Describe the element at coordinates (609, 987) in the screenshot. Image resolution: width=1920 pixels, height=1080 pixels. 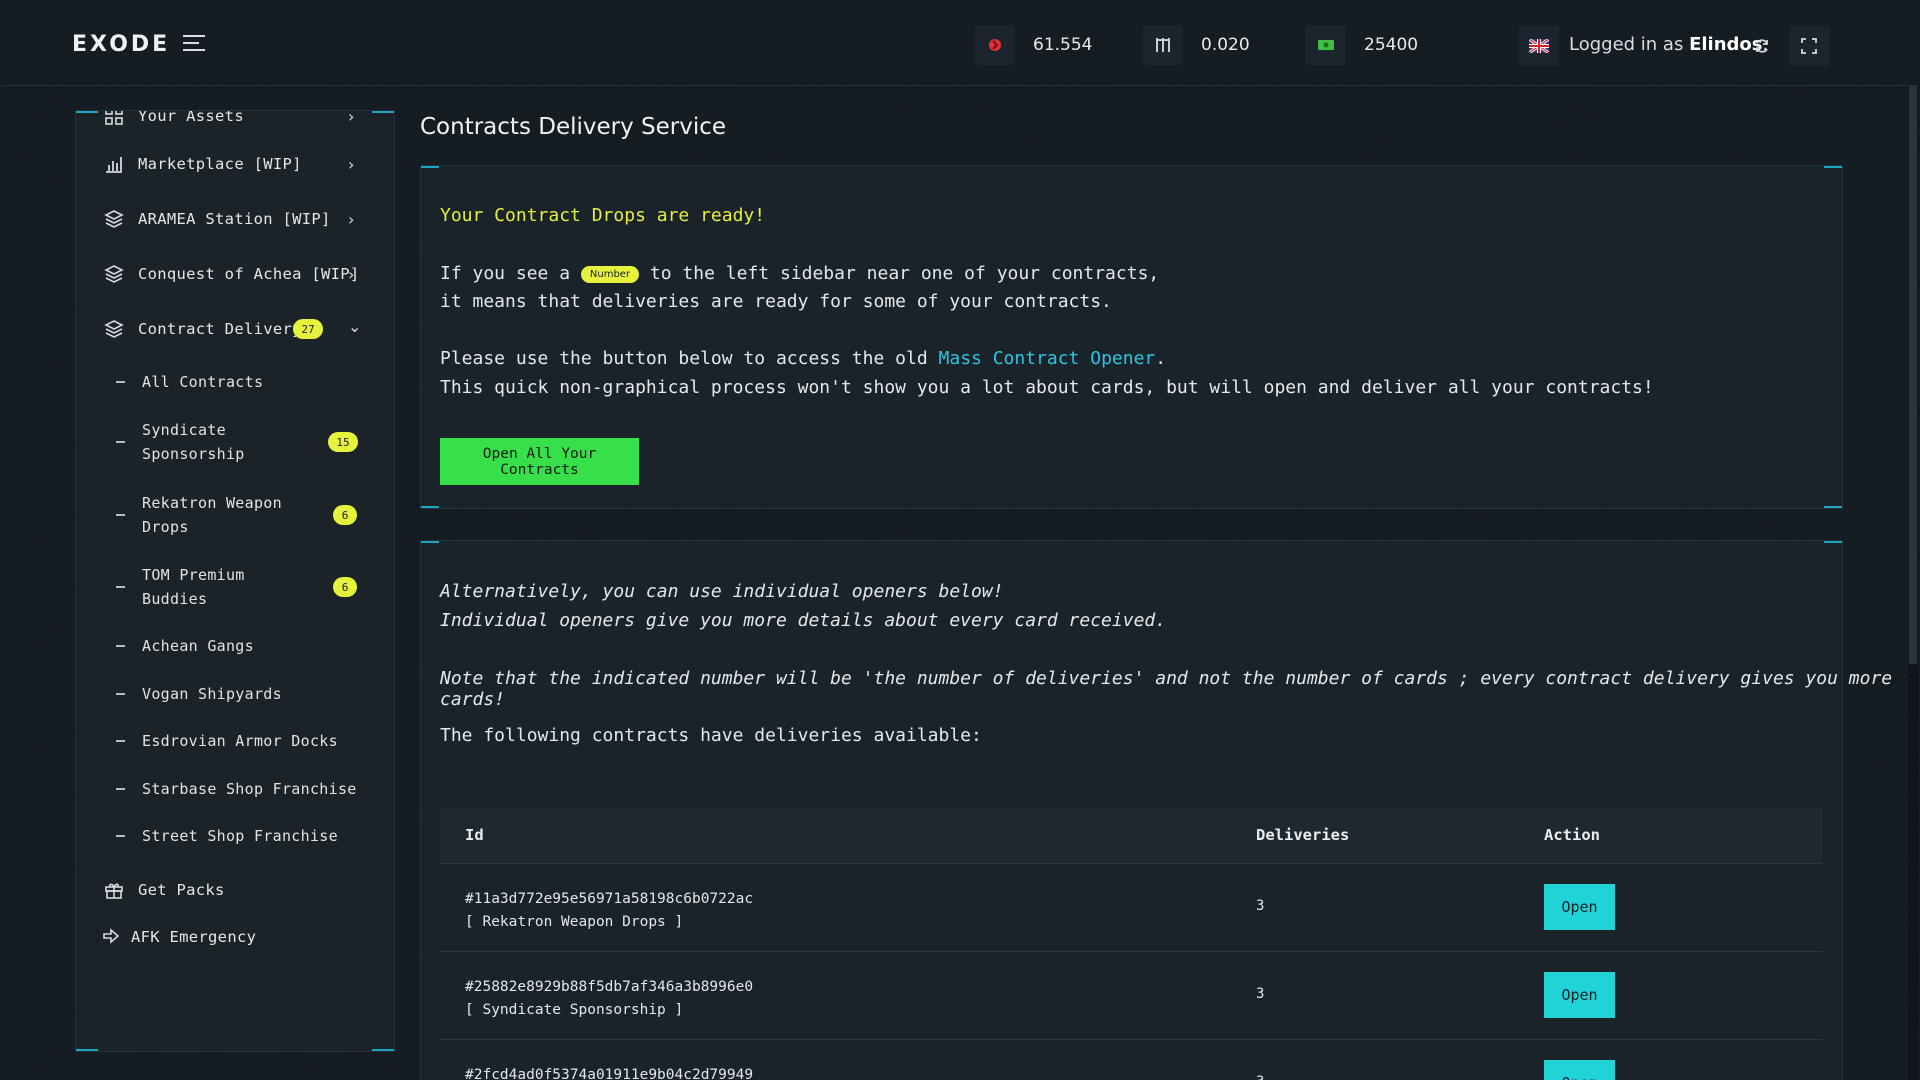
I see `contract-id: #25882e8929b88f5db7af346a3b8996e0` at that location.